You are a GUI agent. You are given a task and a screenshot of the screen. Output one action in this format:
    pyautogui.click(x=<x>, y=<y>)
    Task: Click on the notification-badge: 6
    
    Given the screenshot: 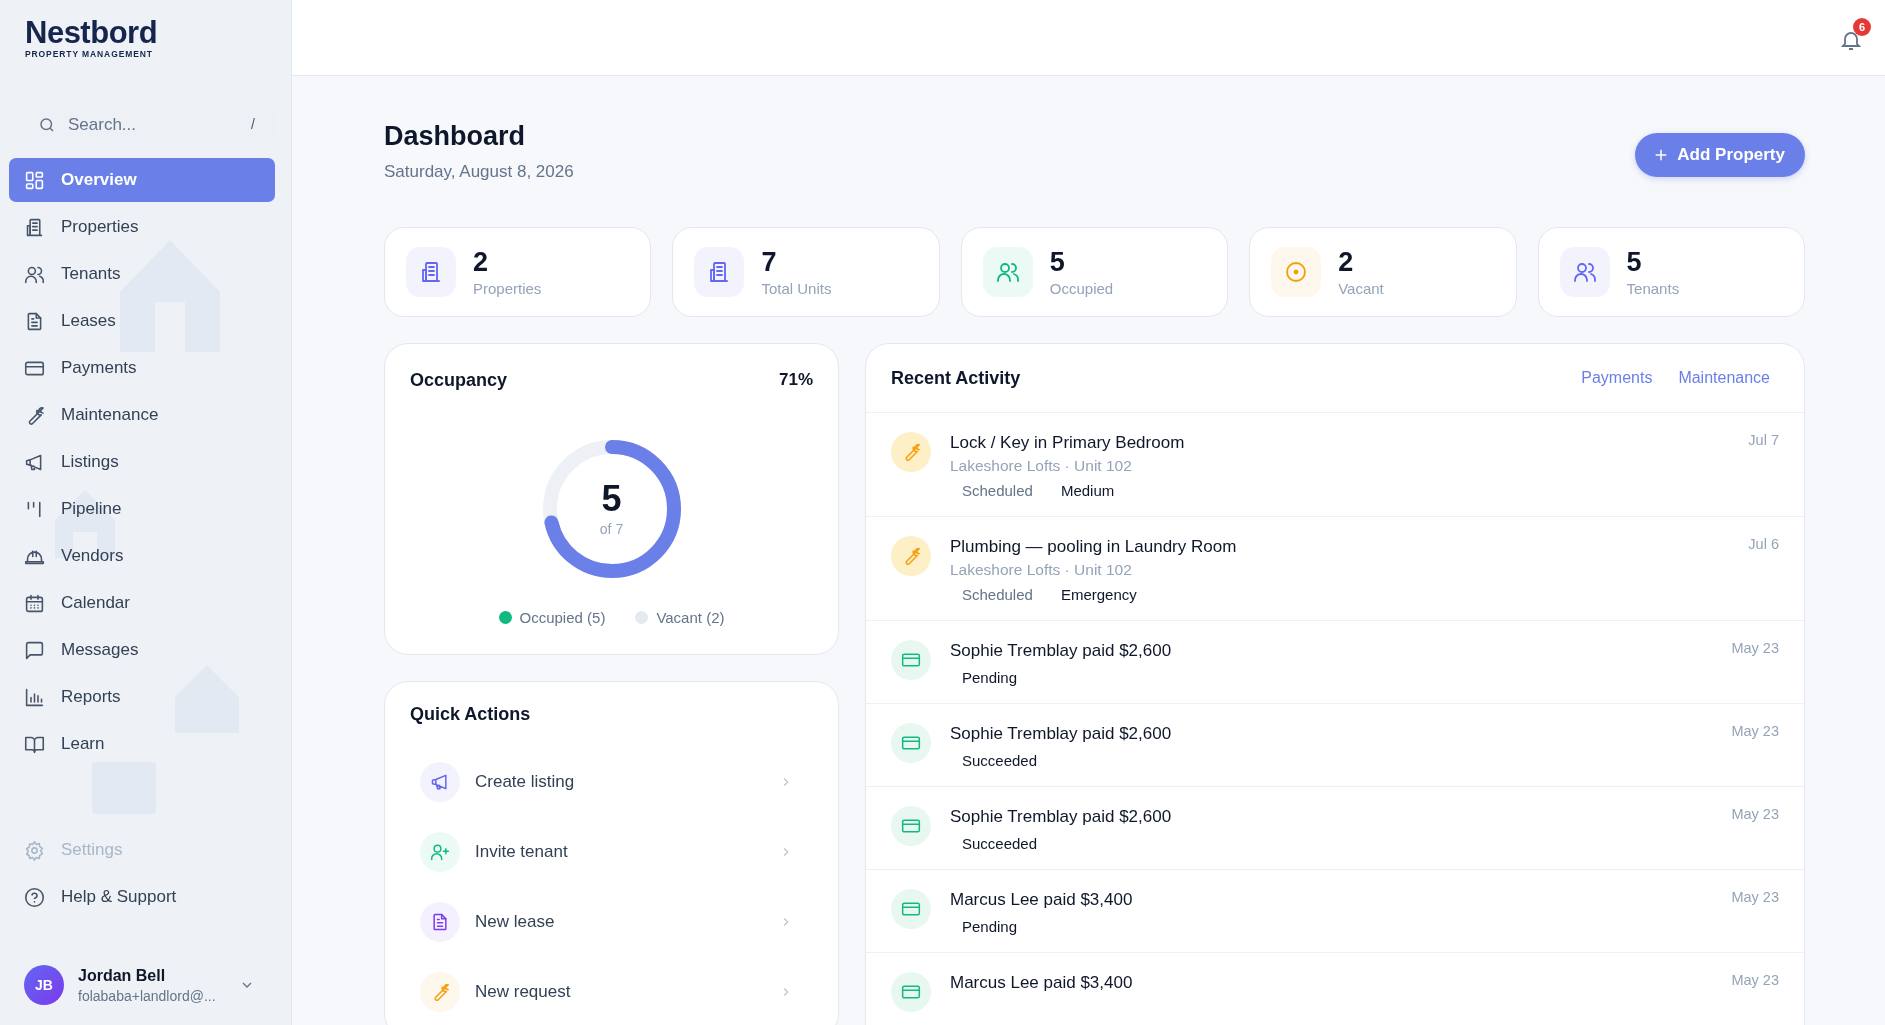 What is the action you would take?
    pyautogui.click(x=1862, y=26)
    